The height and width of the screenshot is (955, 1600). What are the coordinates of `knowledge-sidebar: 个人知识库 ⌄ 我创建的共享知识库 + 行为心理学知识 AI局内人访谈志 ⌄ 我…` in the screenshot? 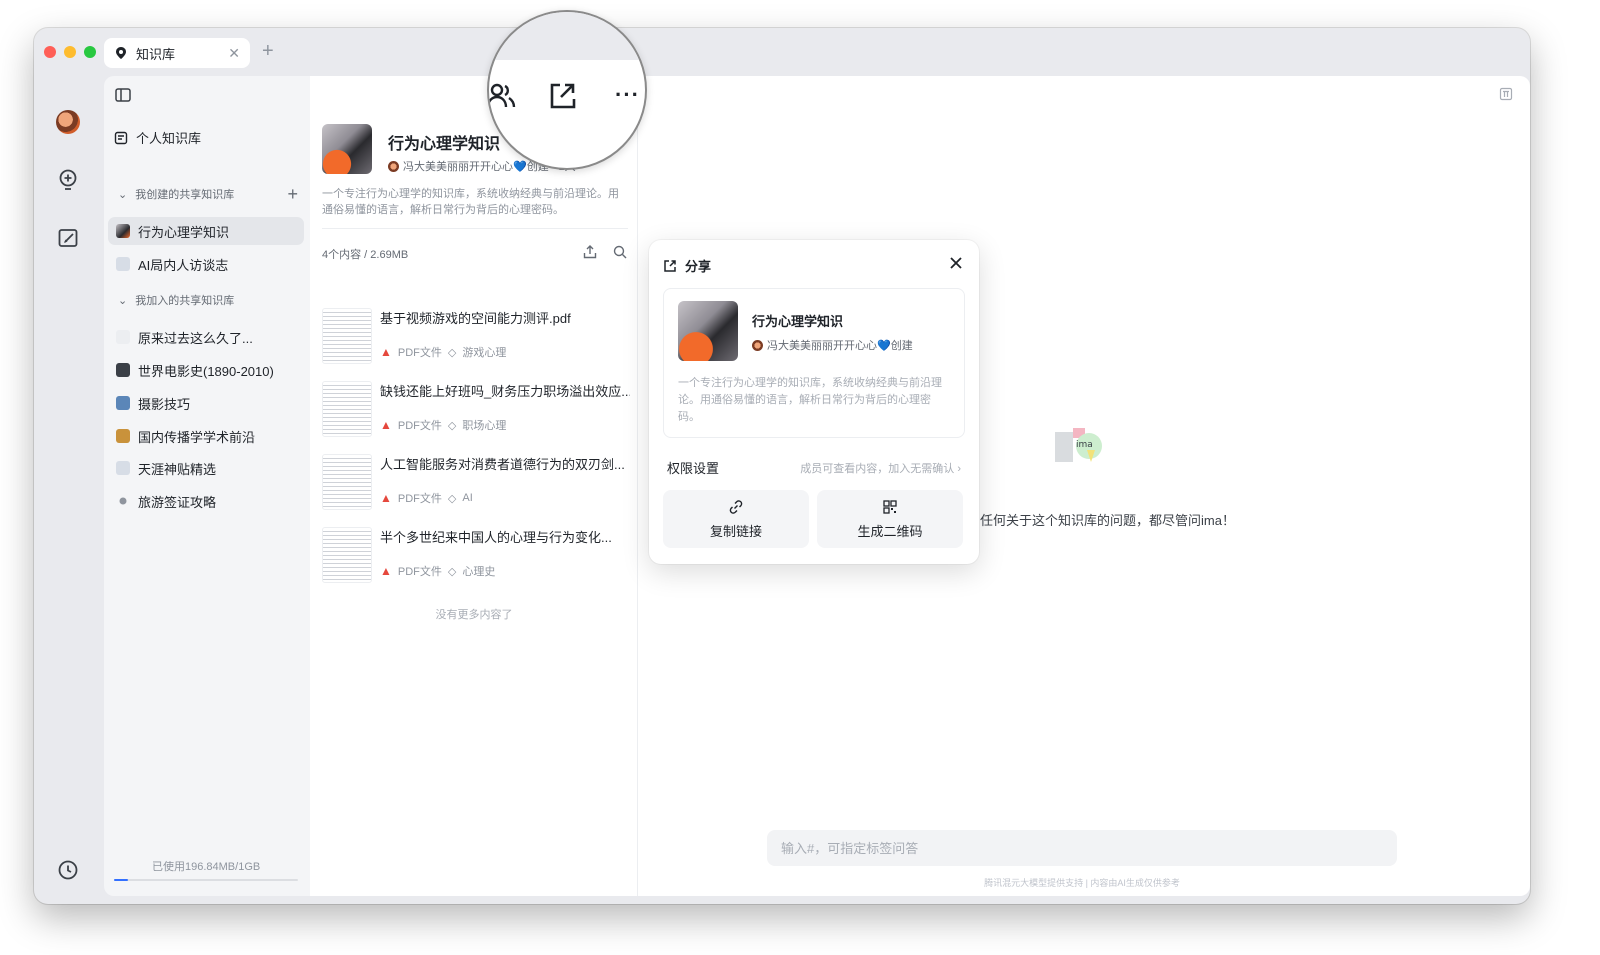 It's located at (207, 486).